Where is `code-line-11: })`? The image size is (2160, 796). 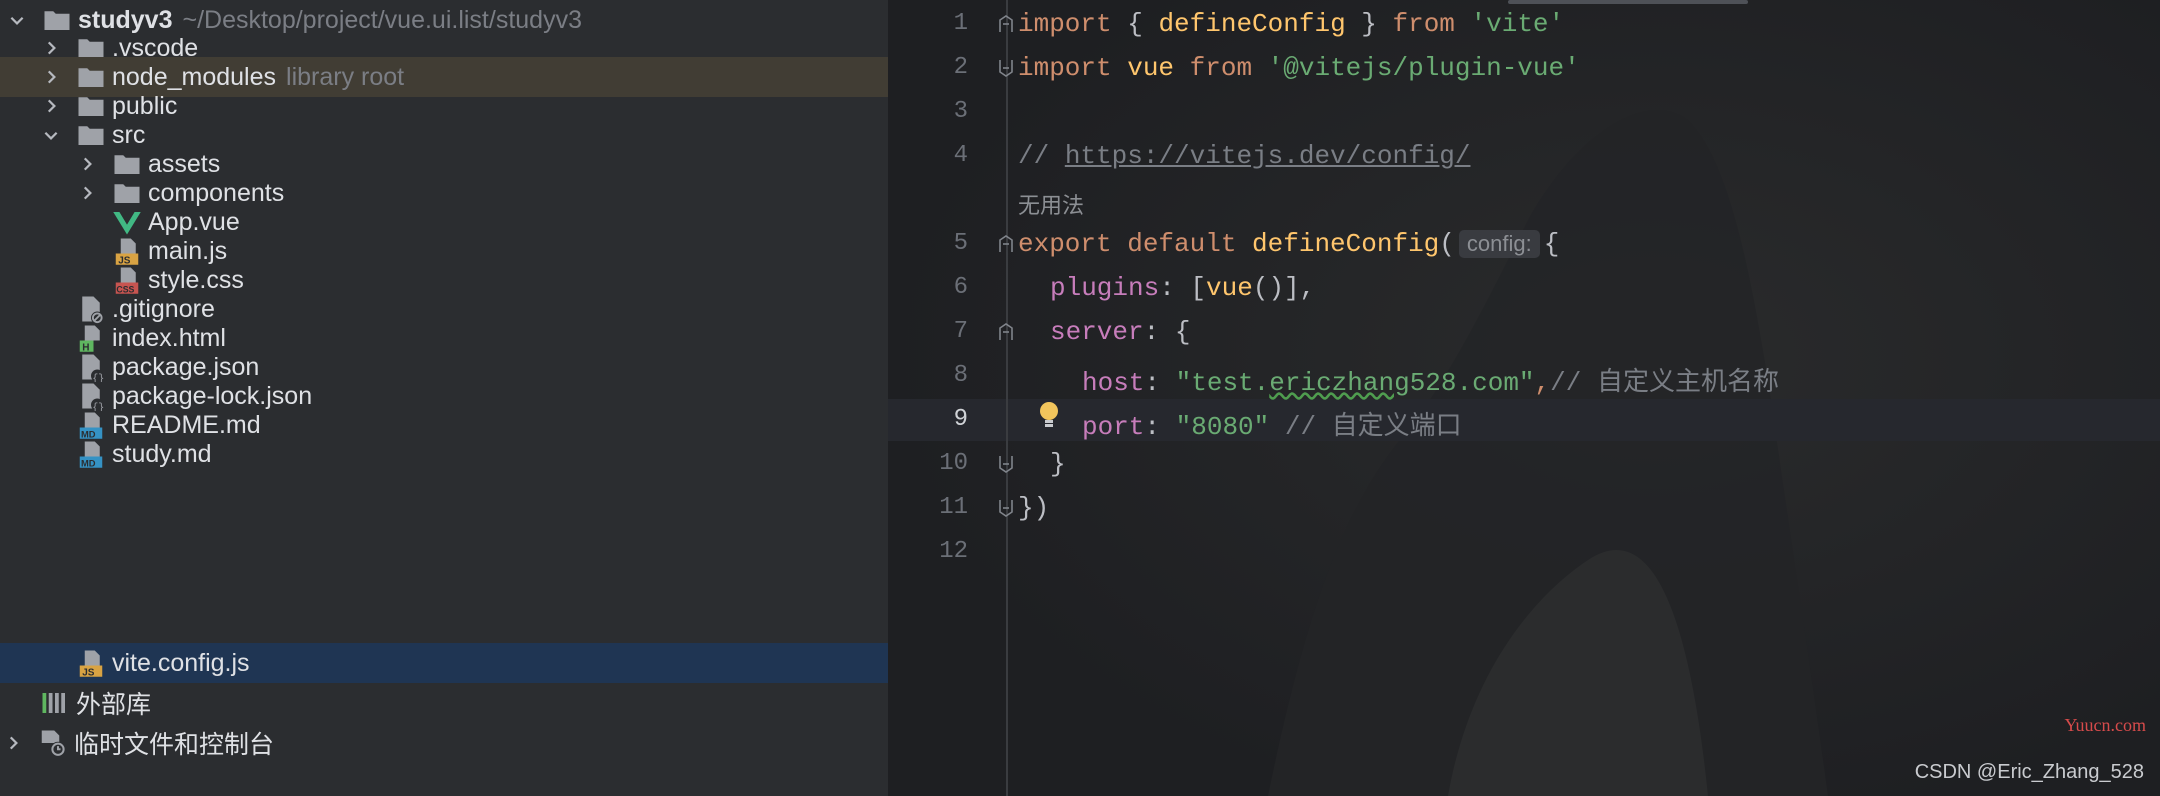
code-line-11: }) is located at coordinates (1033, 508).